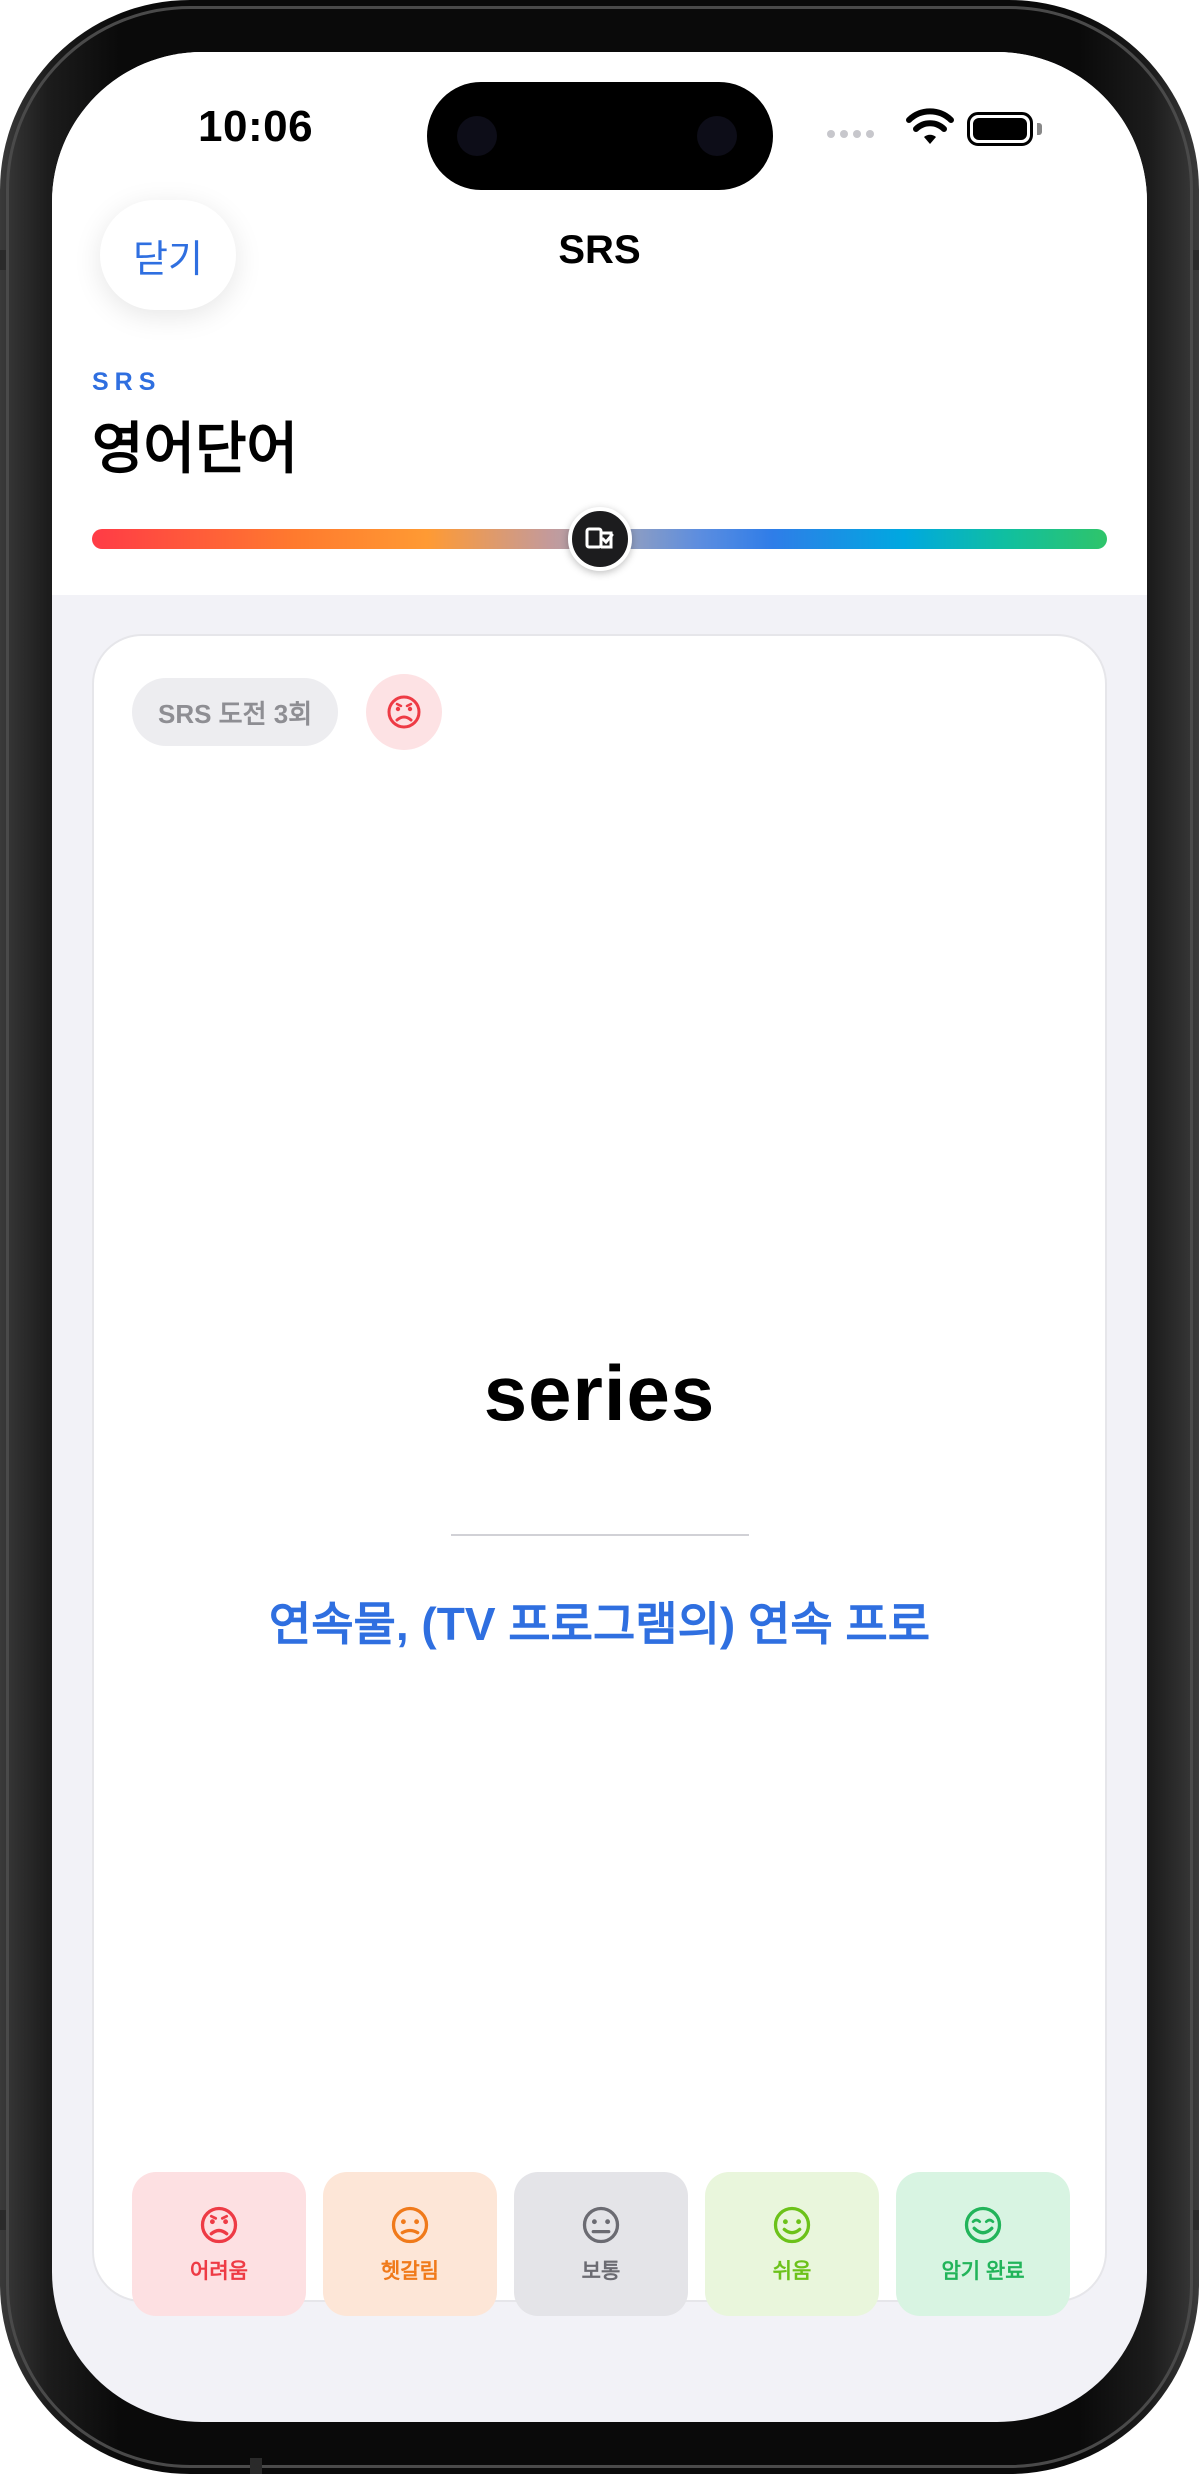  What do you see at coordinates (717, 136) in the screenshot?
I see `camera-right` at bounding box center [717, 136].